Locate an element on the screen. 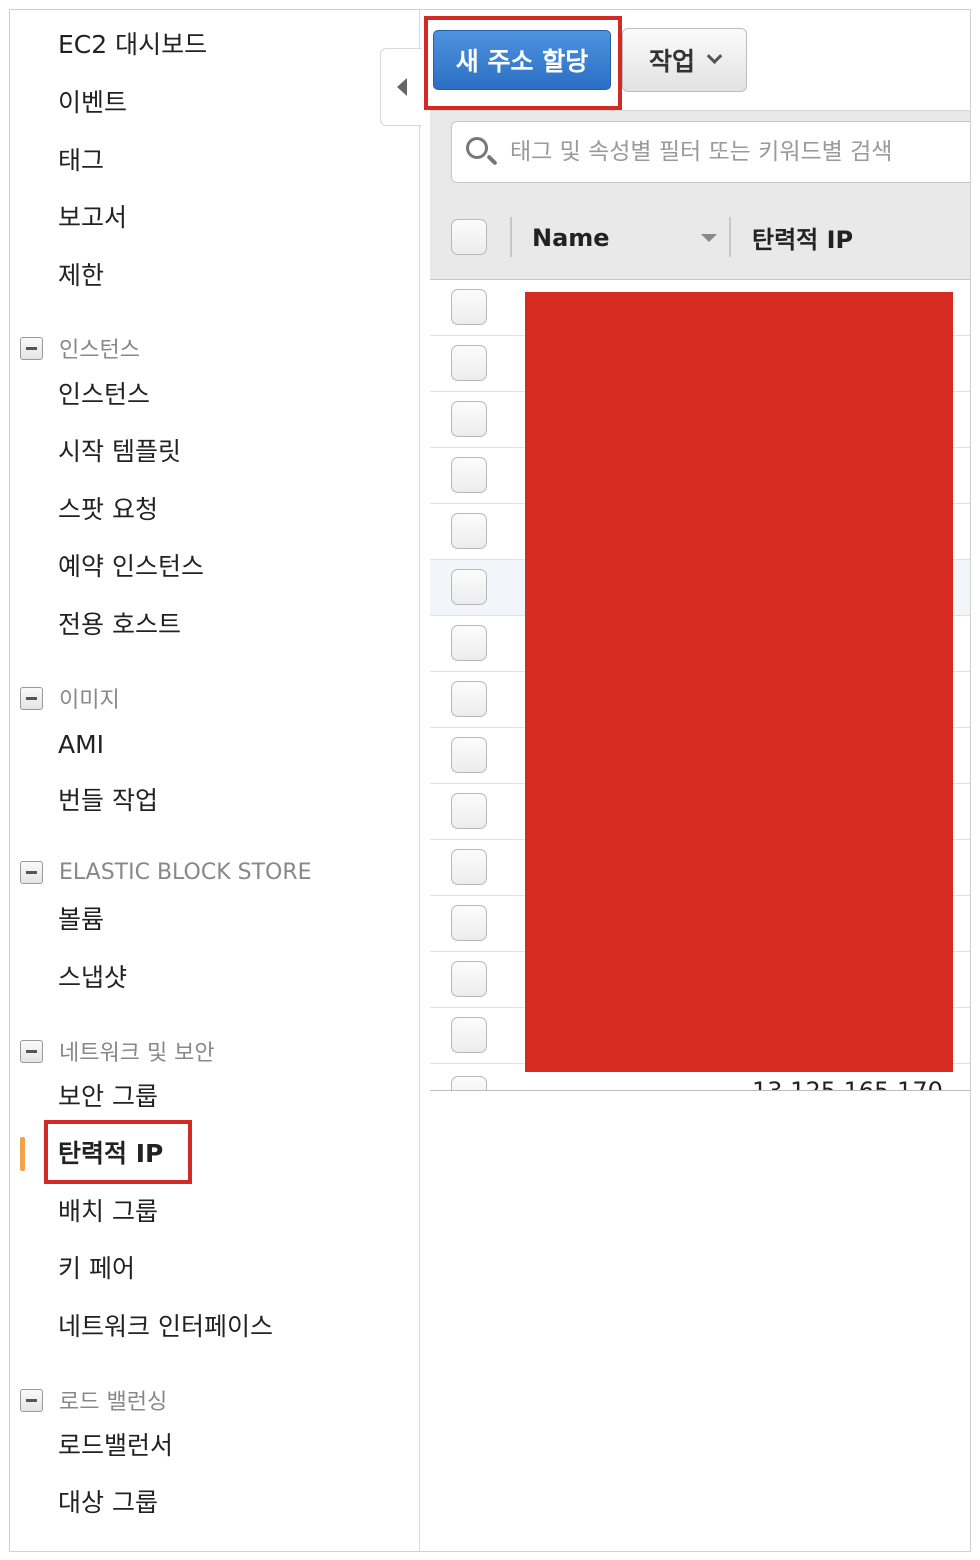 The width and height of the screenshot is (980, 1560). section-label: 인스턴스 is located at coordinates (99, 350).